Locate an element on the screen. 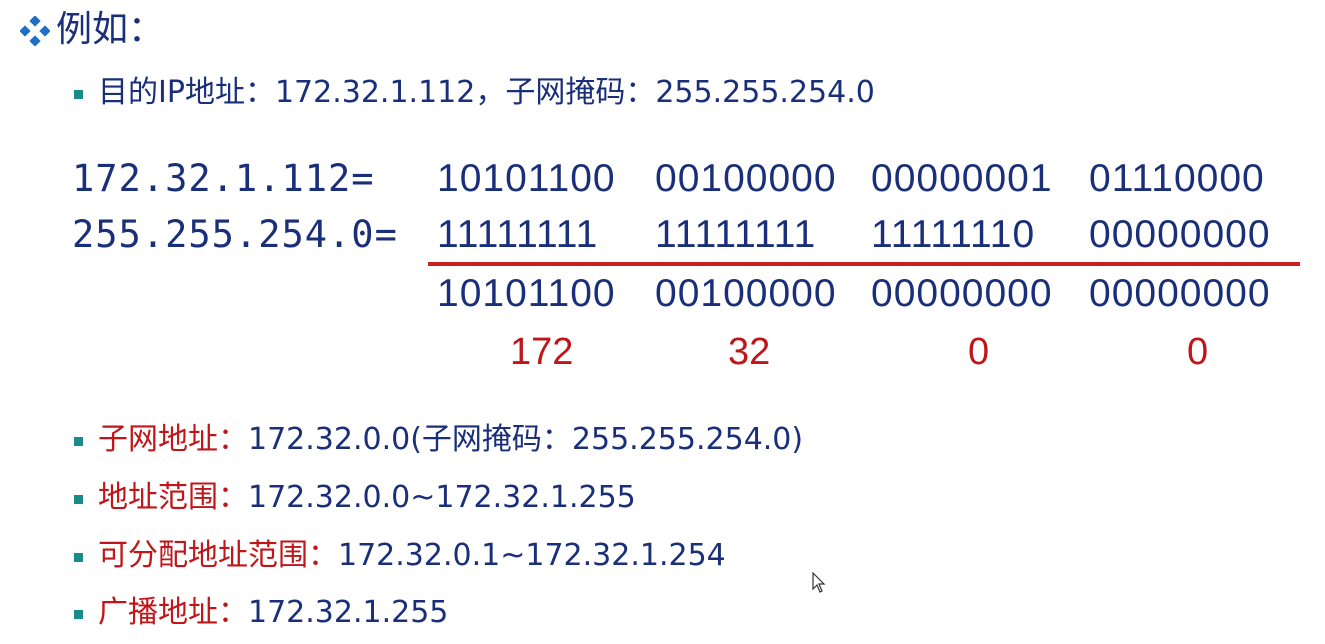 The width and height of the screenshot is (1325, 644). subnet-address-line: 子网地址：172.32.0.0(子网掩码：255.255.254.0) is located at coordinates (450, 440).